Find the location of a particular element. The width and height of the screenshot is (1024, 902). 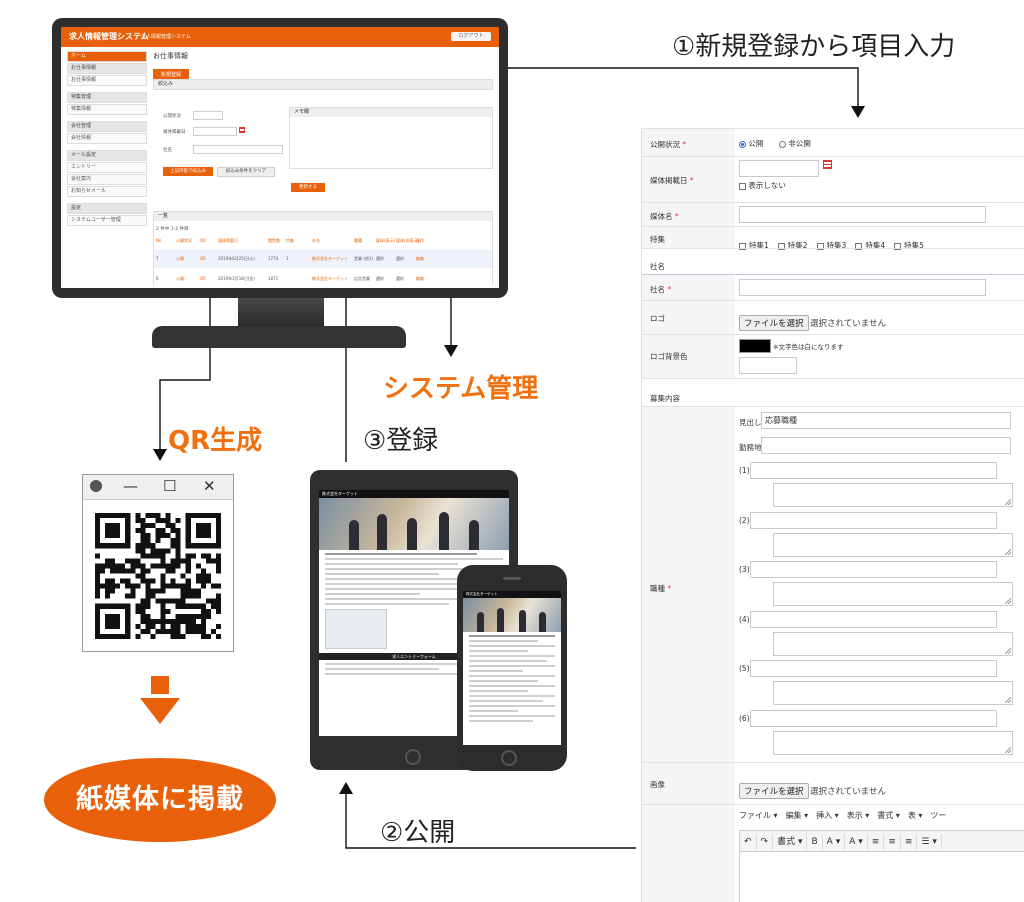

close-icon: ✕ is located at coordinates (209, 486).